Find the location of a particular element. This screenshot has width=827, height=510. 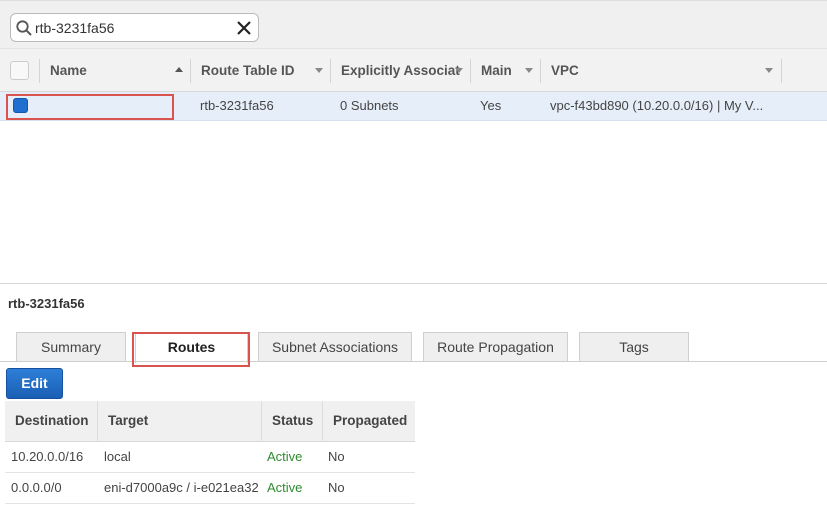

cell-route-table-id: rtb-3231fa56 is located at coordinates (237, 105).